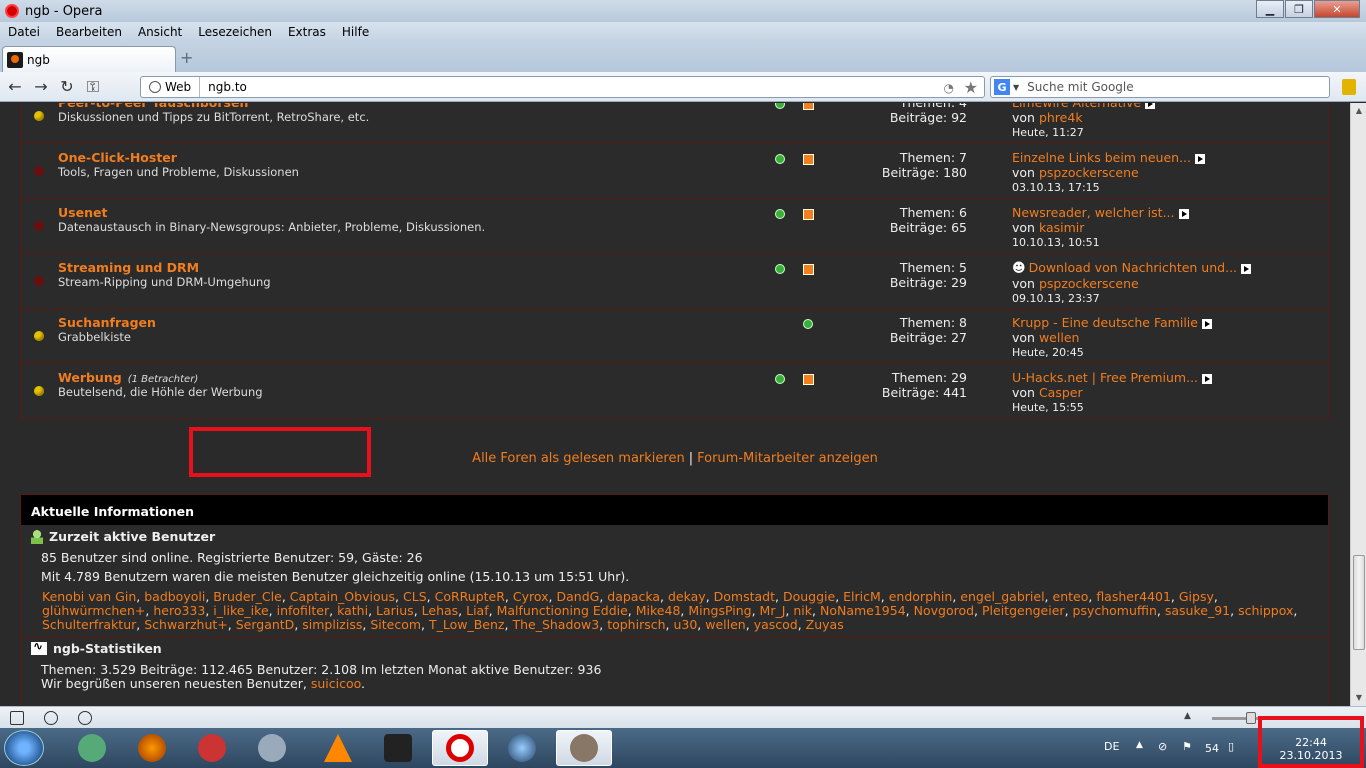  I want to click on online-user-link: ElricM, so click(862, 596).